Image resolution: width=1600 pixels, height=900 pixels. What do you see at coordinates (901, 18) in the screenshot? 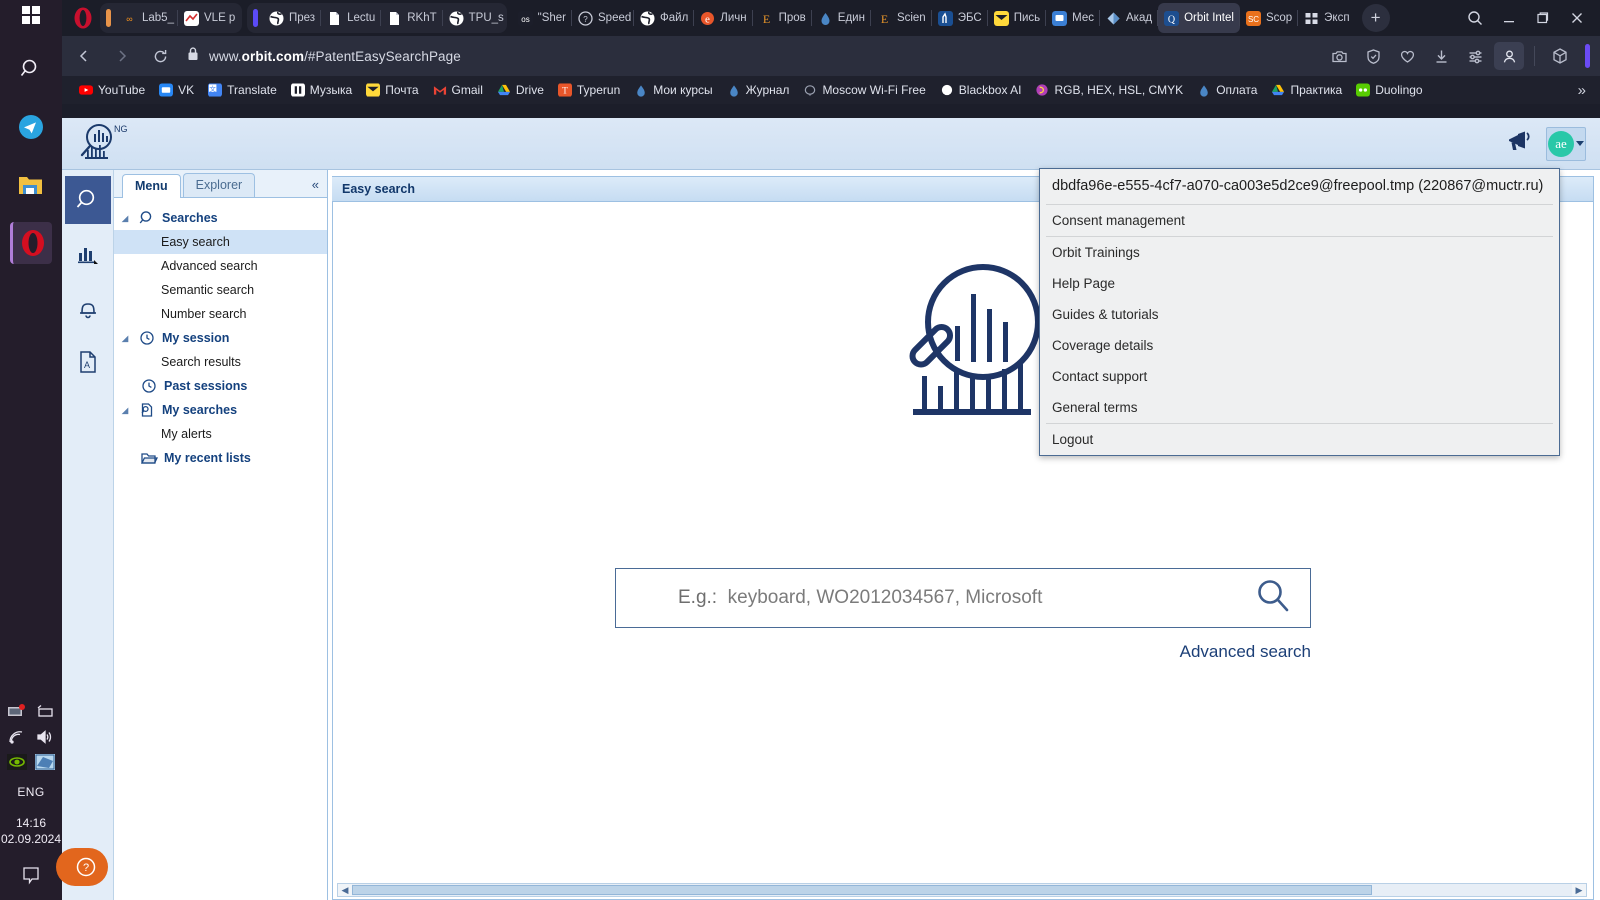
I see `browser-tab: E Scien` at bounding box center [901, 18].